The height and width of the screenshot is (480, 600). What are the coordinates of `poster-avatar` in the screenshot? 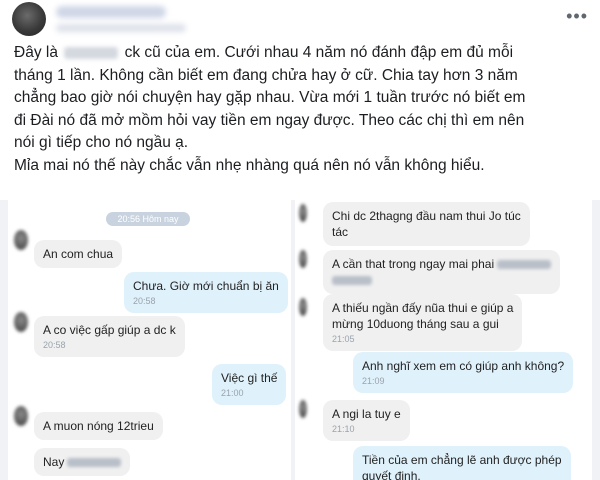 It's located at (29, 19).